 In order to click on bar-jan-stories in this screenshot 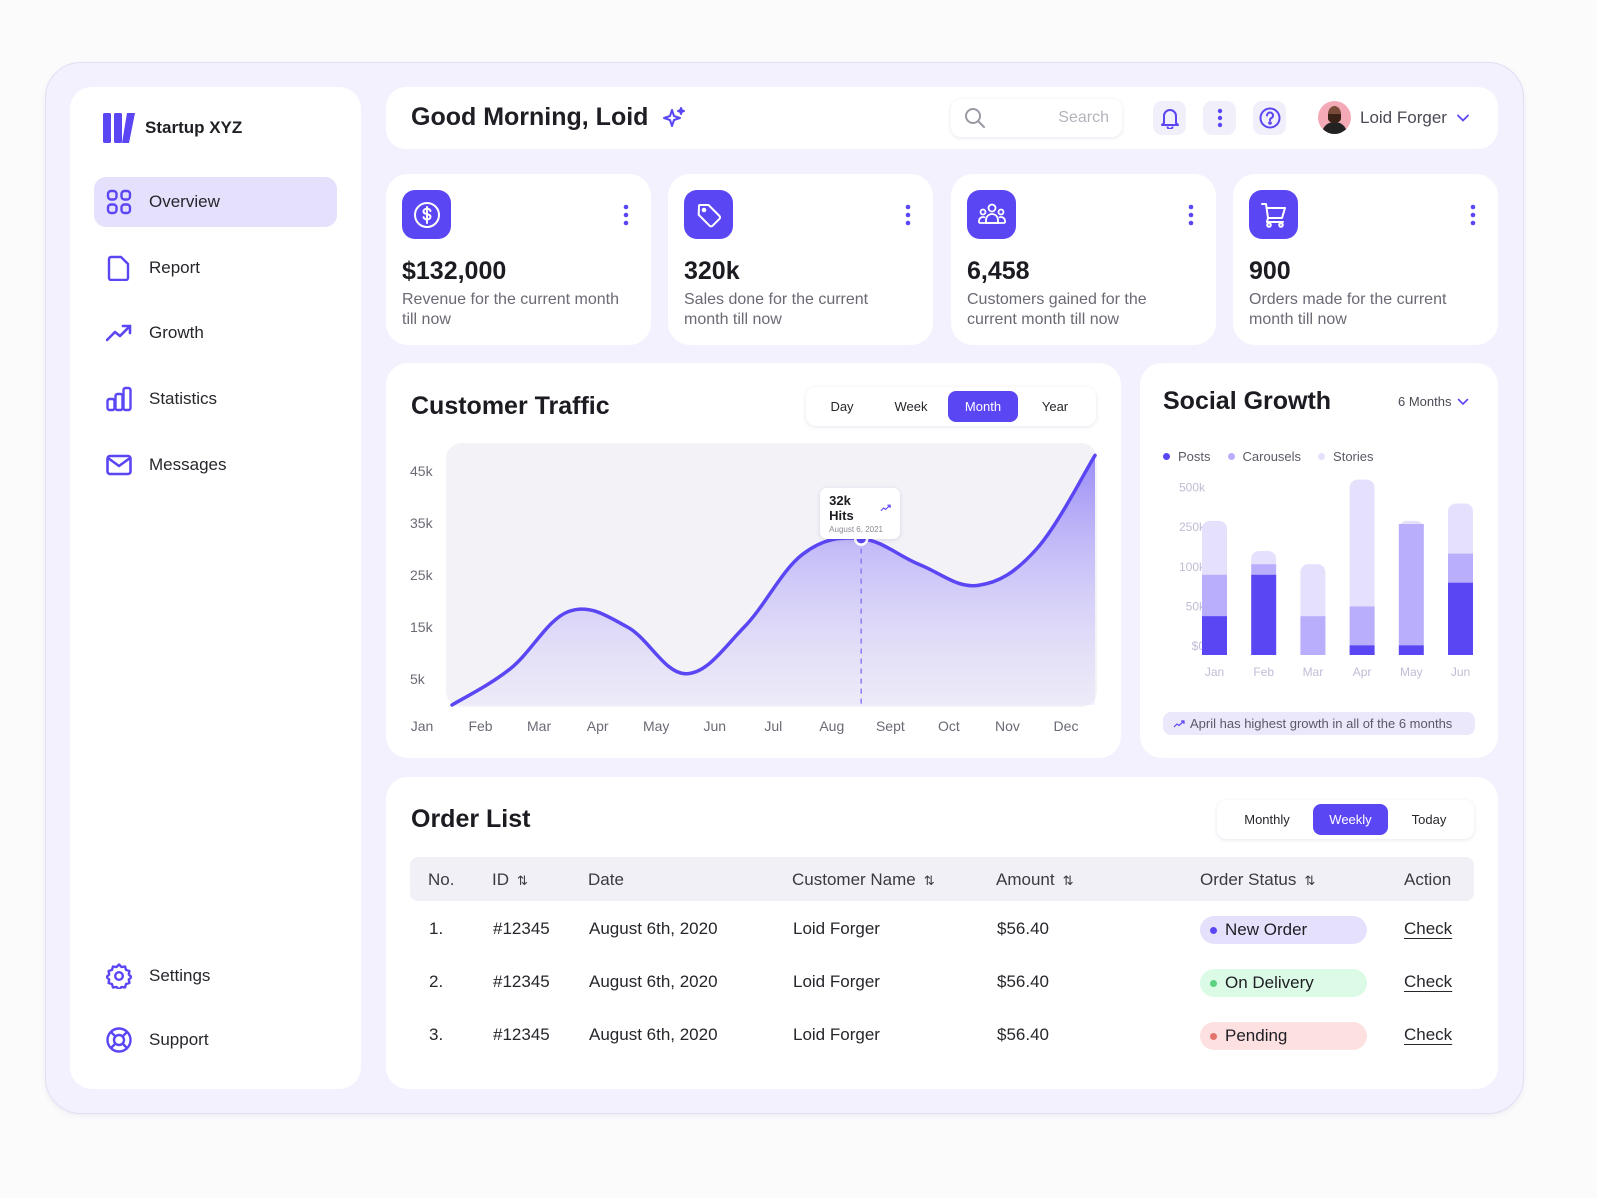, I will do `click(1214, 547)`.